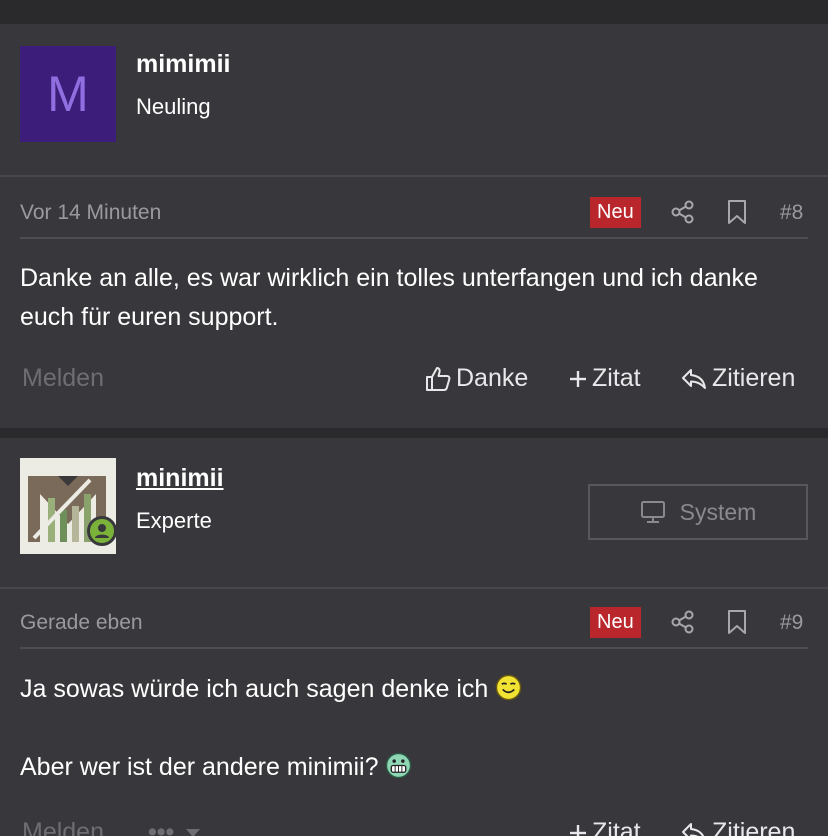 The image size is (828, 836). Describe the element at coordinates (102, 531) in the screenshot. I see `online-user-icon` at that location.